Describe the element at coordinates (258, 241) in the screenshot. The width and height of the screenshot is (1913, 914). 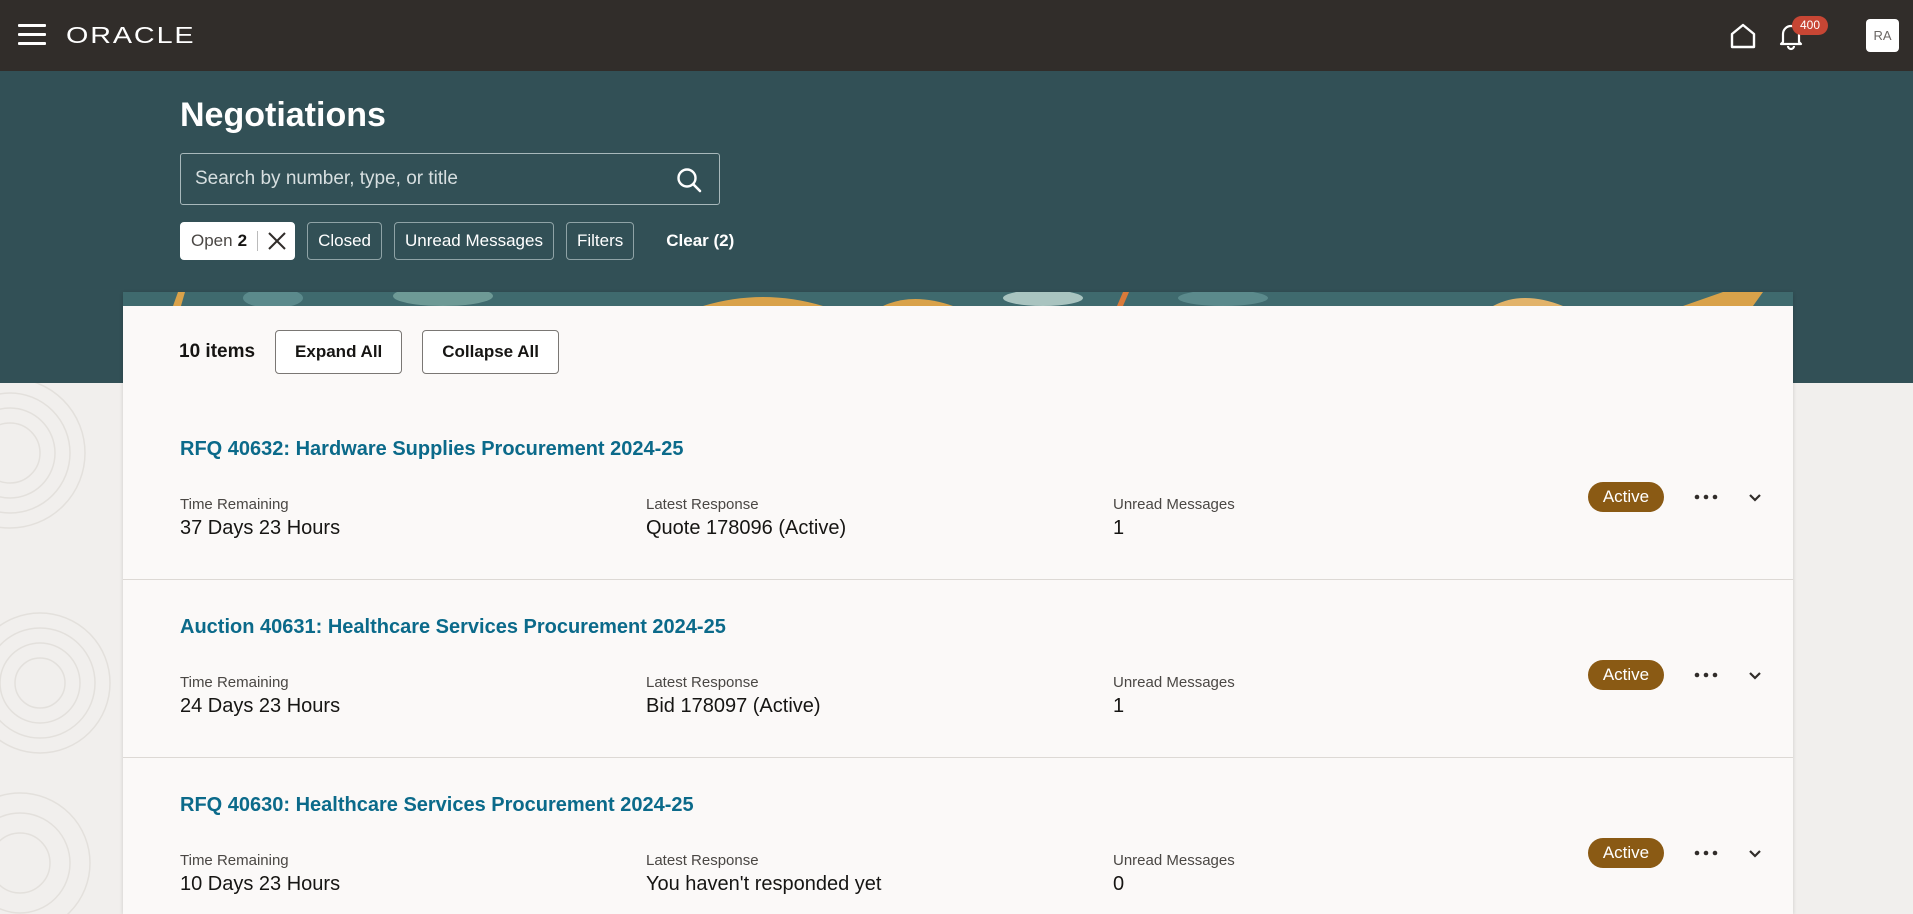
I see `chip-divider` at that location.